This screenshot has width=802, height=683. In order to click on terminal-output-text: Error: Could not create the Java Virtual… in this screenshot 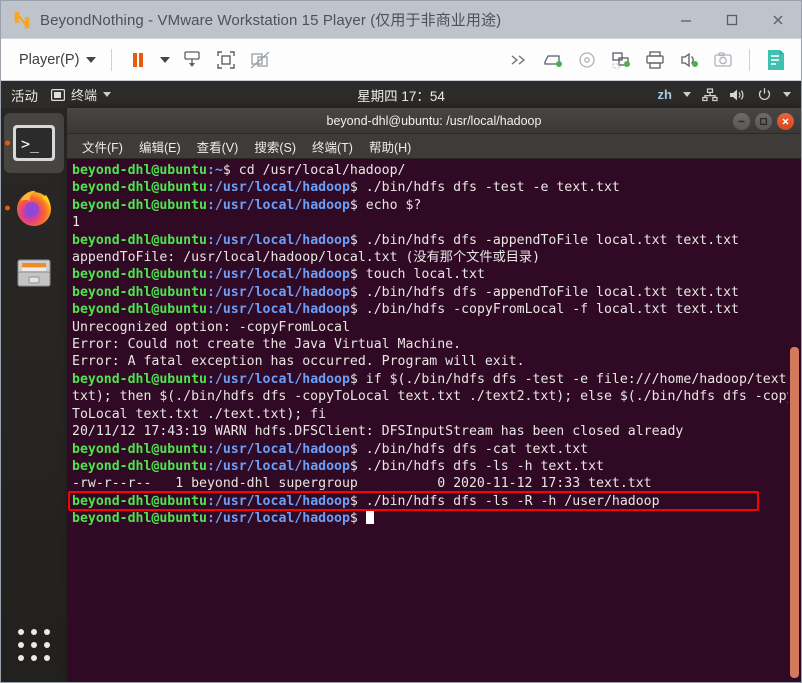, I will do `click(267, 345)`.